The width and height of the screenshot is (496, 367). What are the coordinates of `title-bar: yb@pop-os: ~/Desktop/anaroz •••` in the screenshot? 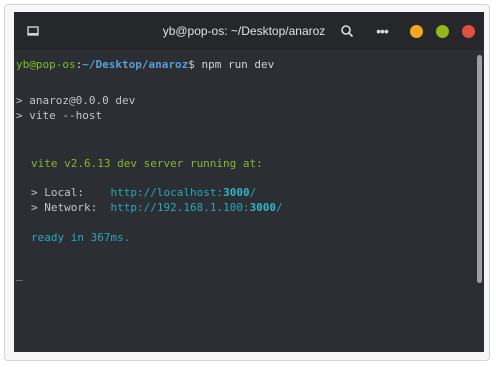 It's located at (249, 31).